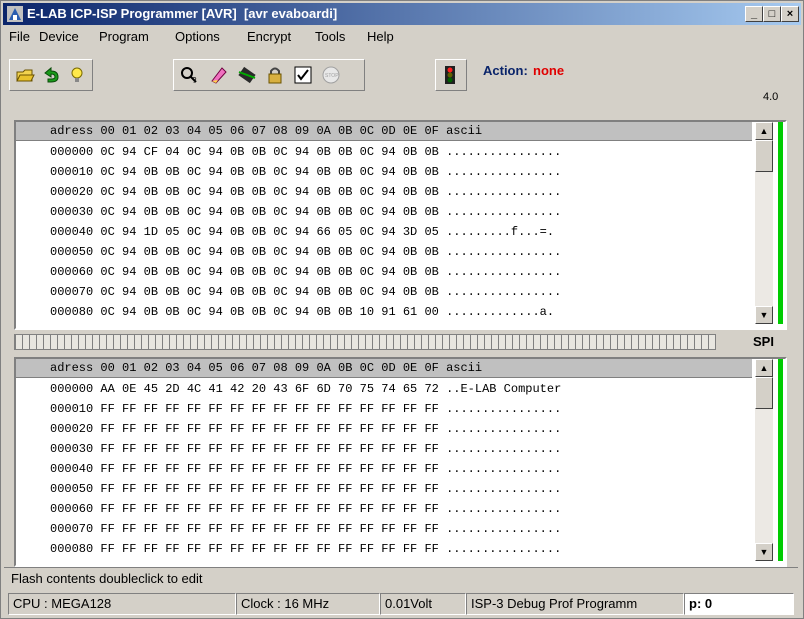 This screenshot has width=804, height=619. Describe the element at coordinates (401, 578) in the screenshot. I see `hint-bar: Flash contents doubleclick to edit` at that location.